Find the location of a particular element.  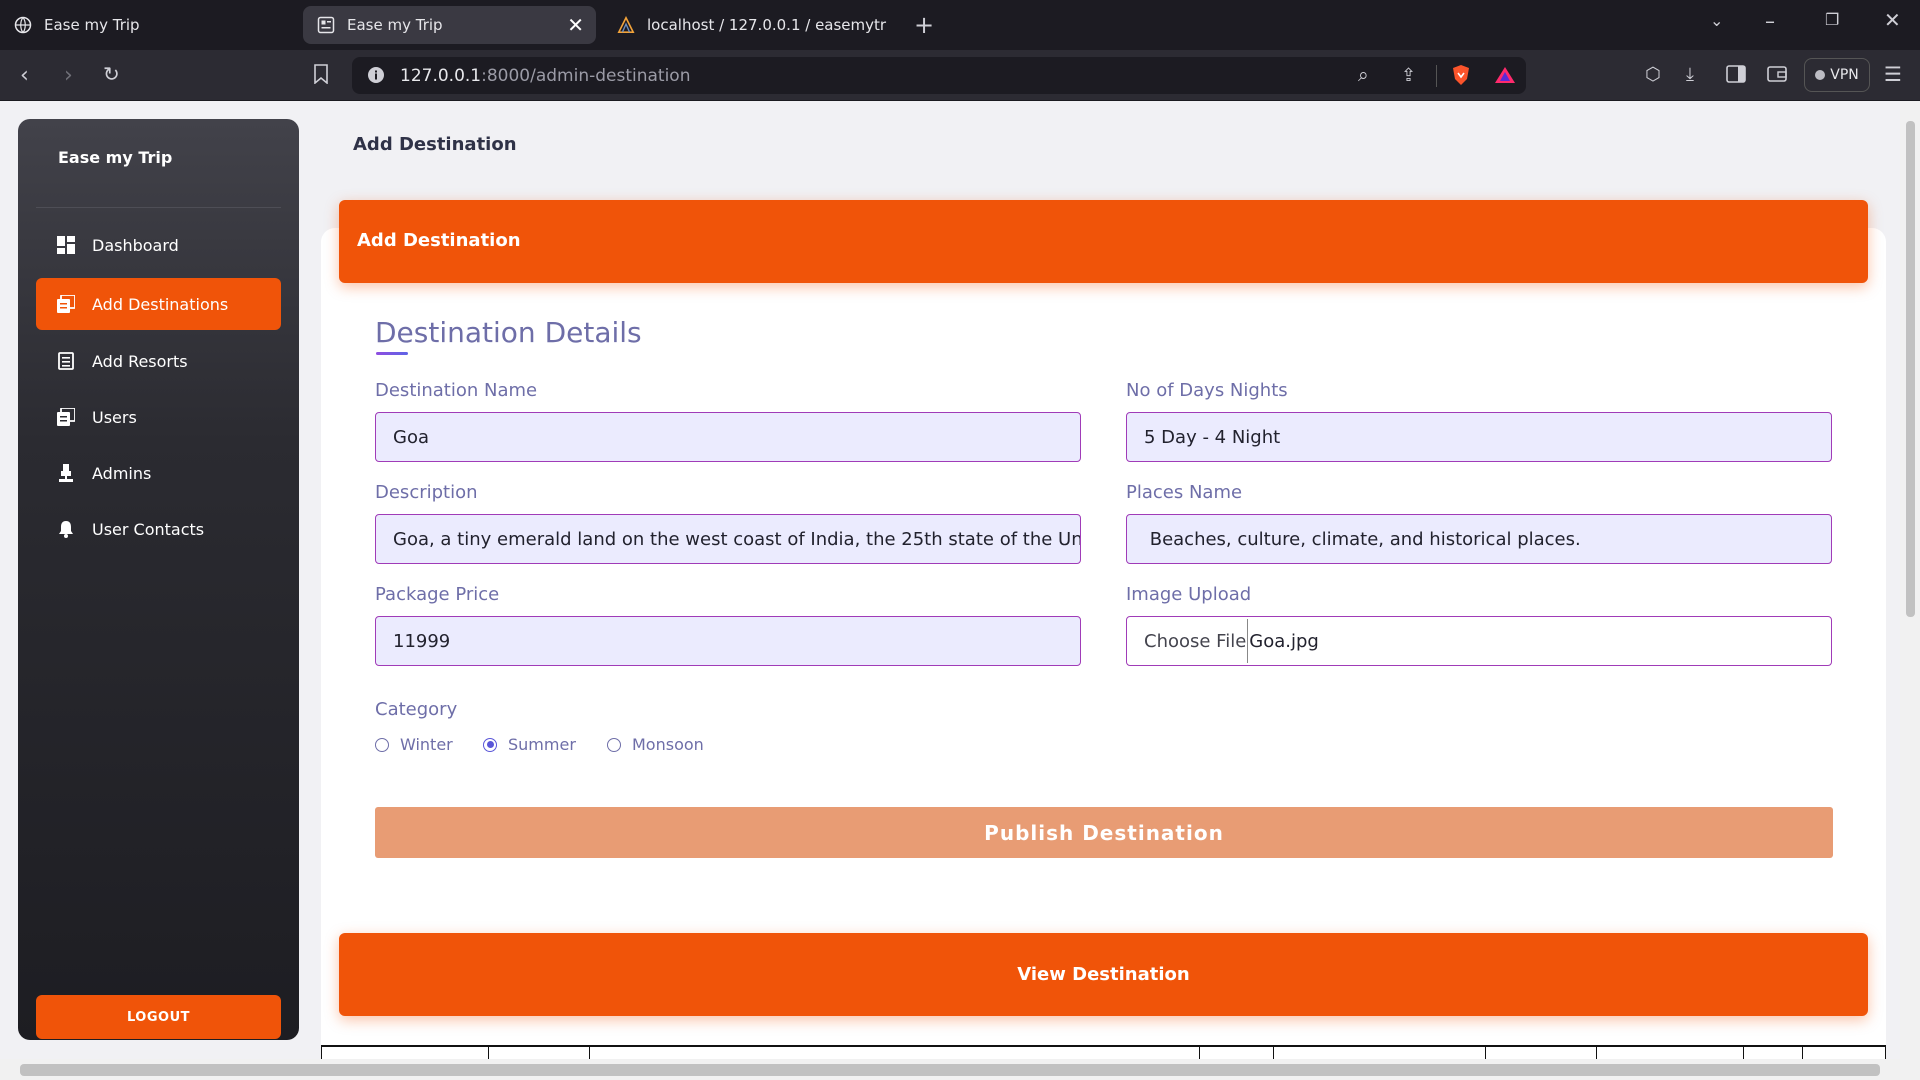

tab-title: Ease my Trip is located at coordinates (92, 25).